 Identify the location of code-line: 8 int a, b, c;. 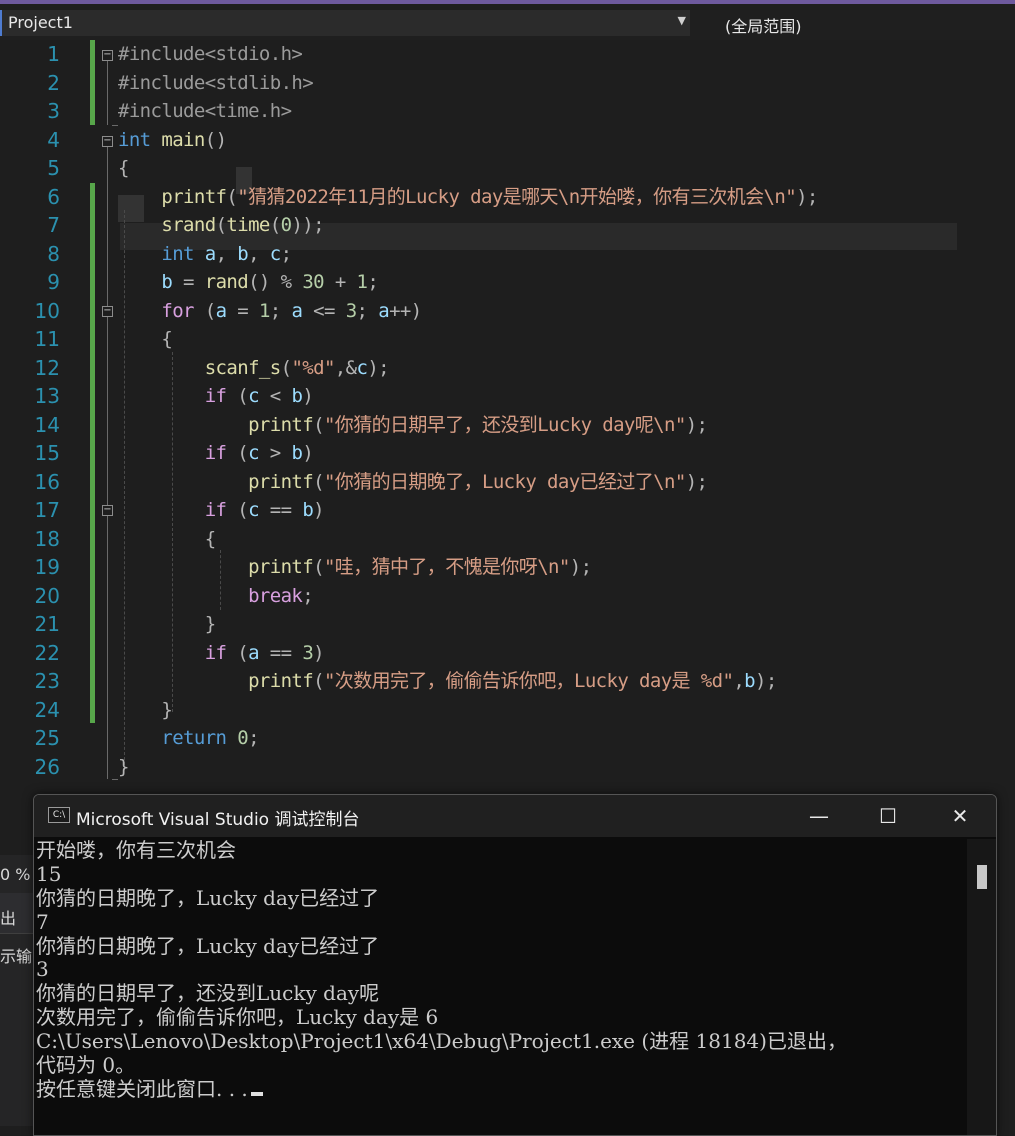
(507, 254).